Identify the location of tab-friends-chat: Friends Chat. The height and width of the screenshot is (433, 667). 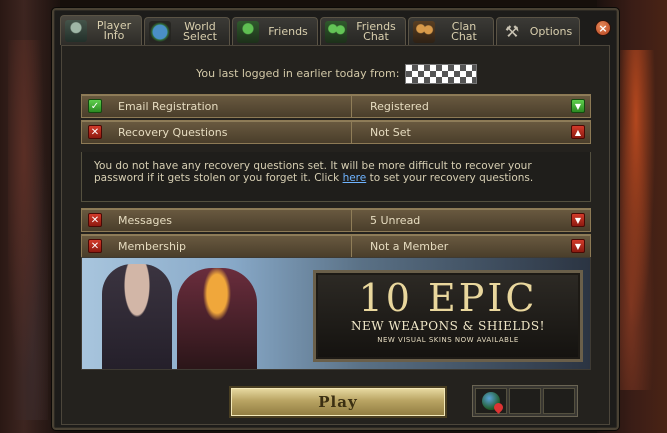
(363, 31).